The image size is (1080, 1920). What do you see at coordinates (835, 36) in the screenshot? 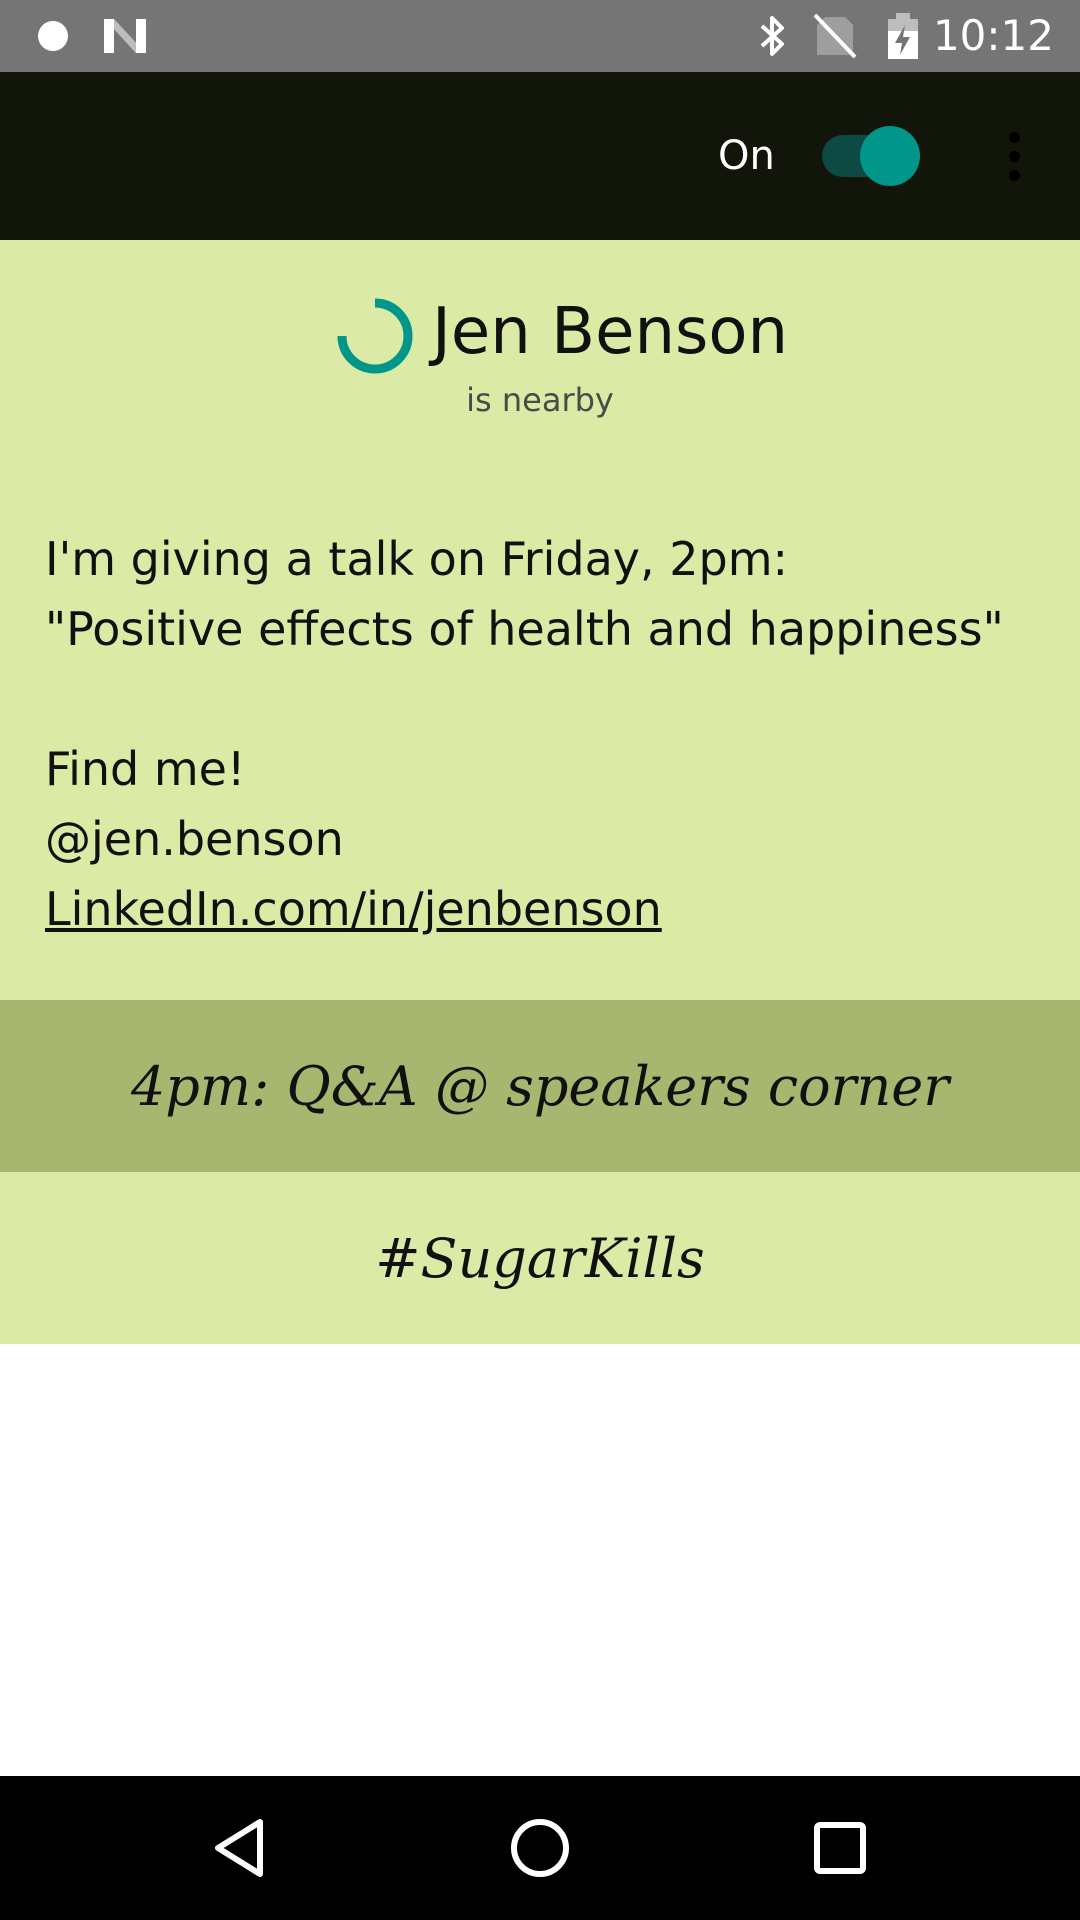
I see `no-sim-icon` at bounding box center [835, 36].